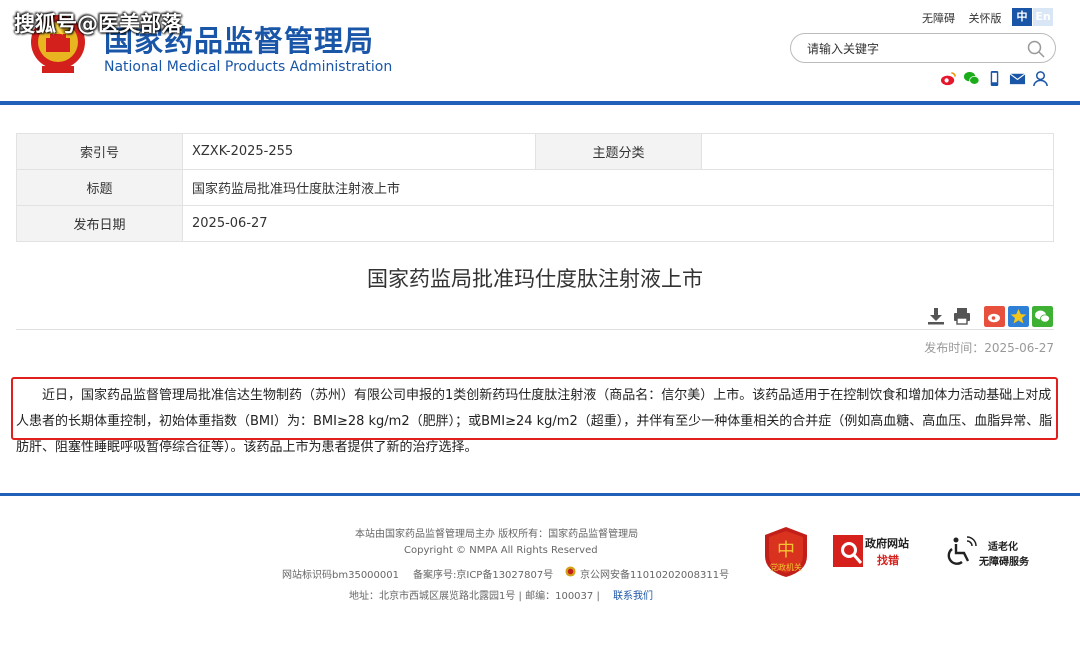 The height and width of the screenshot is (662, 1080). I want to click on publish-time: 发布时间：2025-06-27, so click(989, 348).